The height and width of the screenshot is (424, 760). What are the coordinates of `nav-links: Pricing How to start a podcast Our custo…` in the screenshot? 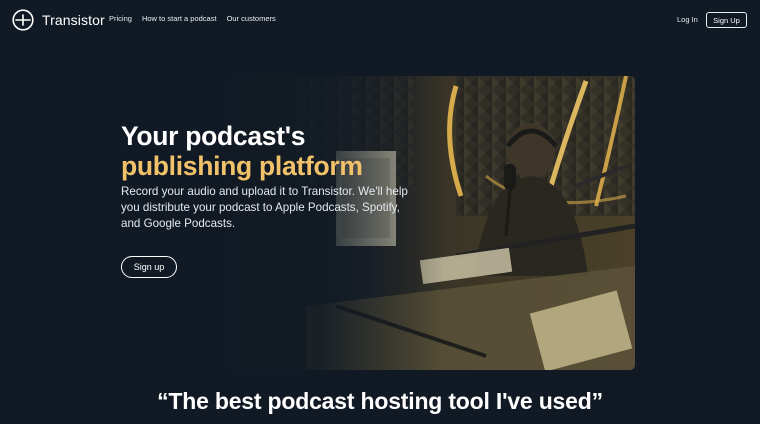 It's located at (192, 18).